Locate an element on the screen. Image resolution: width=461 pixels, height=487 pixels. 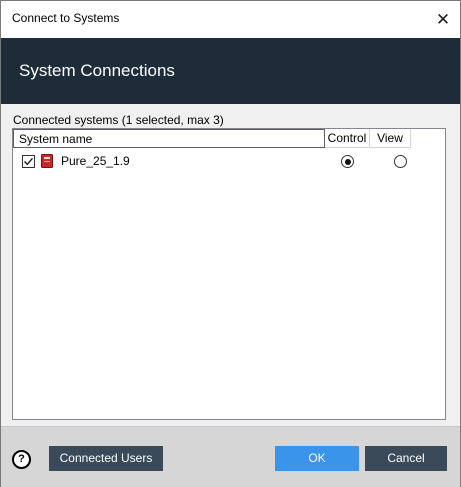
system-name: Pure_25_1.9 is located at coordinates (95, 161).